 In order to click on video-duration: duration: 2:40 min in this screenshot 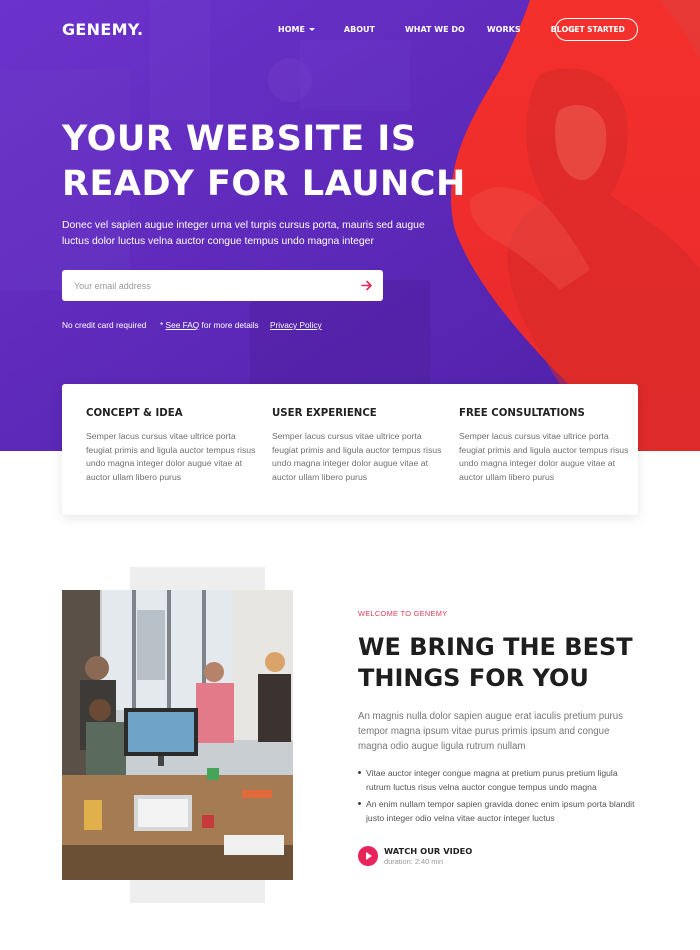, I will do `click(414, 861)`.